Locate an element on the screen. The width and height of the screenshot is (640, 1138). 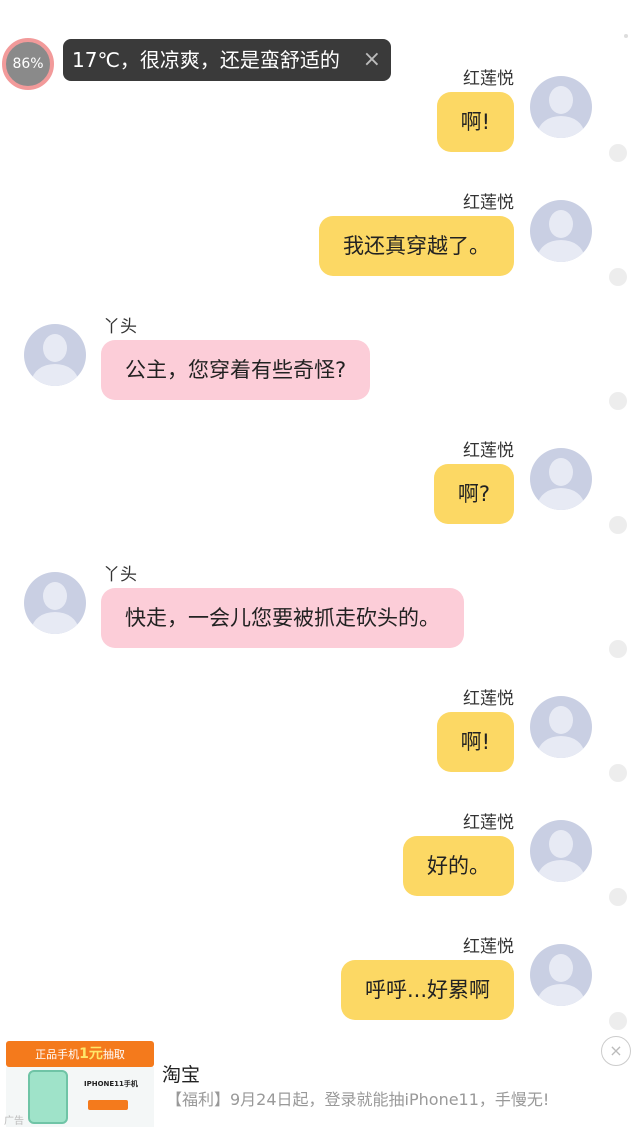
weather-toast: 17℃，很凉爽，还是蛮舒适的 × is located at coordinates (227, 60).